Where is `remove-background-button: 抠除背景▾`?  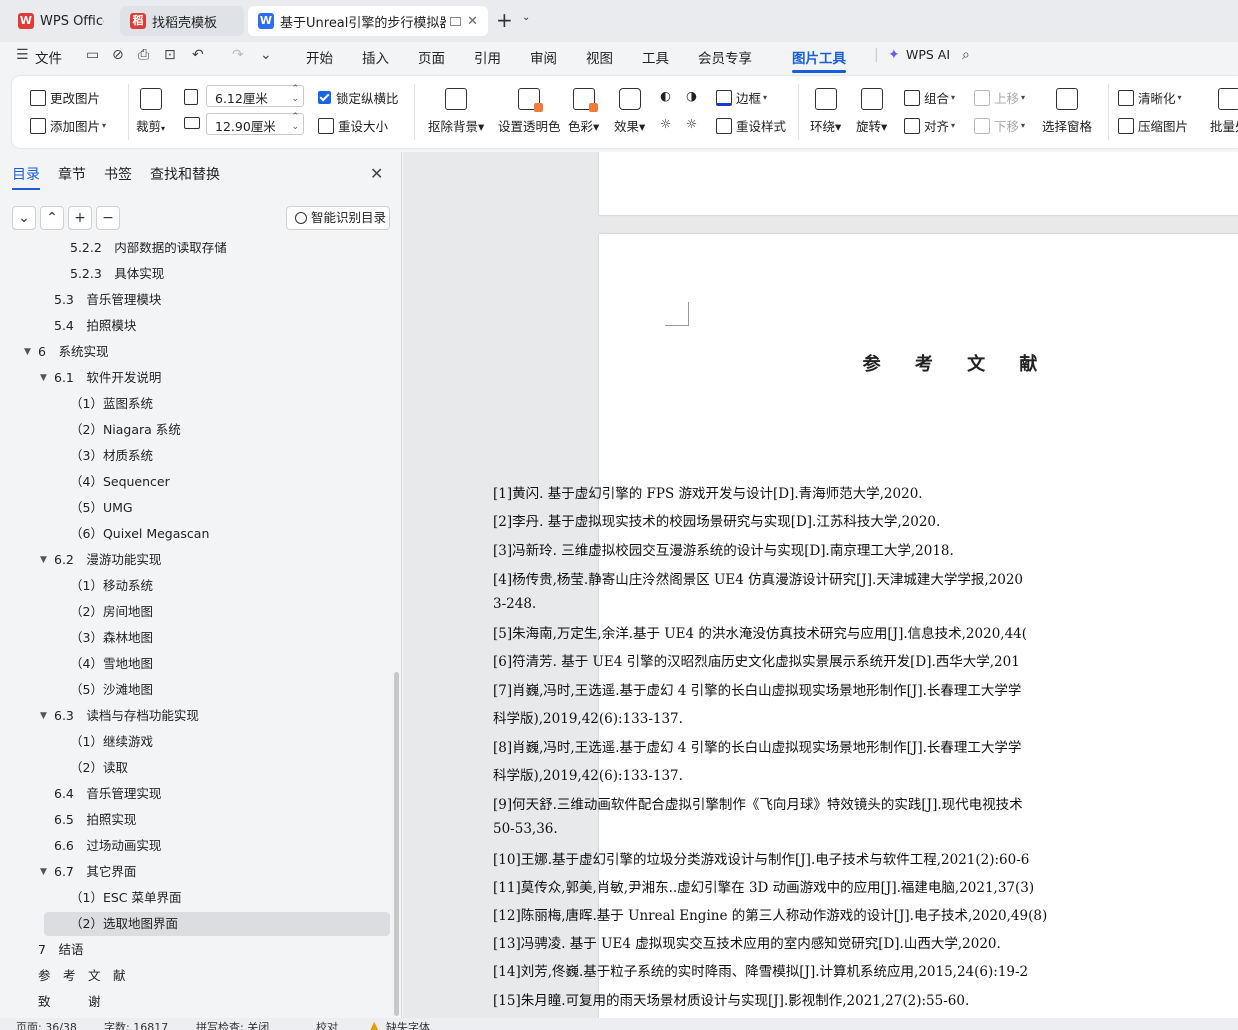
remove-background-button: 抠除背景▾ is located at coordinates (456, 111).